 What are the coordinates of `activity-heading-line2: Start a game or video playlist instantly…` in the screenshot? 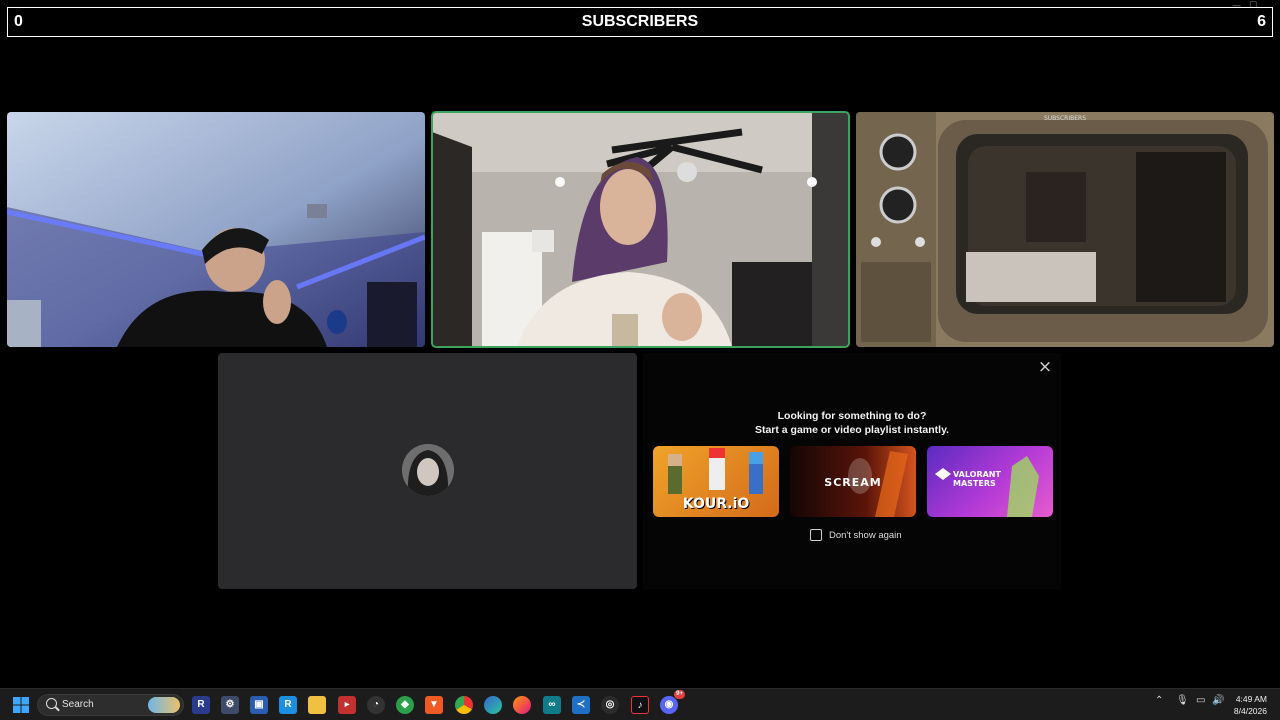 It's located at (852, 430).